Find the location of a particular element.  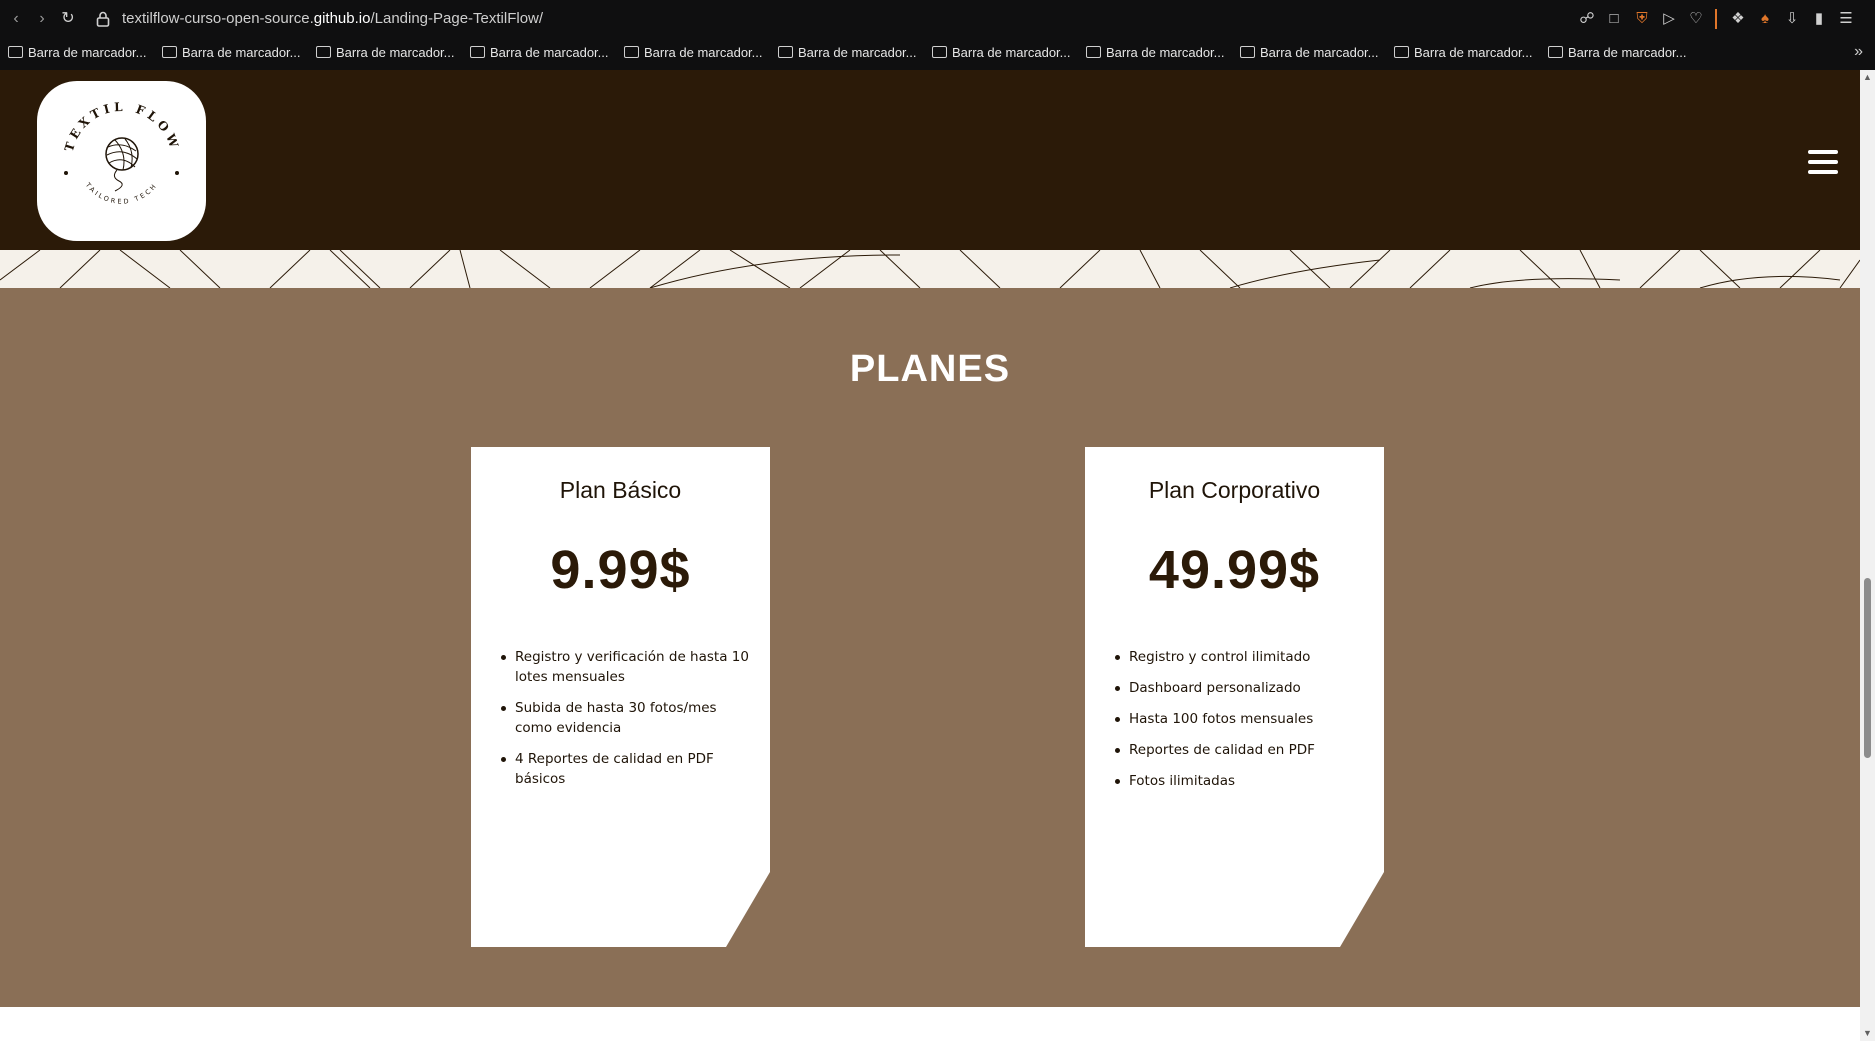

feature-item: Hasta 100 fotos mensuales is located at coordinates (1242, 719).